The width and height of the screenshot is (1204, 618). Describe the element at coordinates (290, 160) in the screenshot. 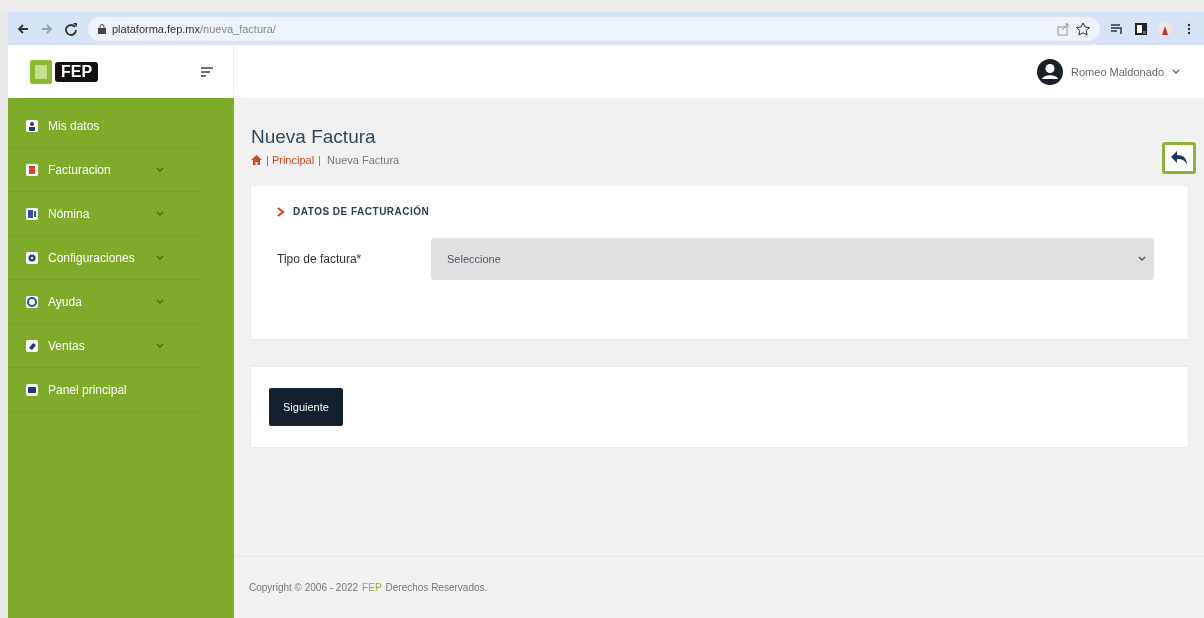

I see `breadcrumb-link: | Principal` at that location.